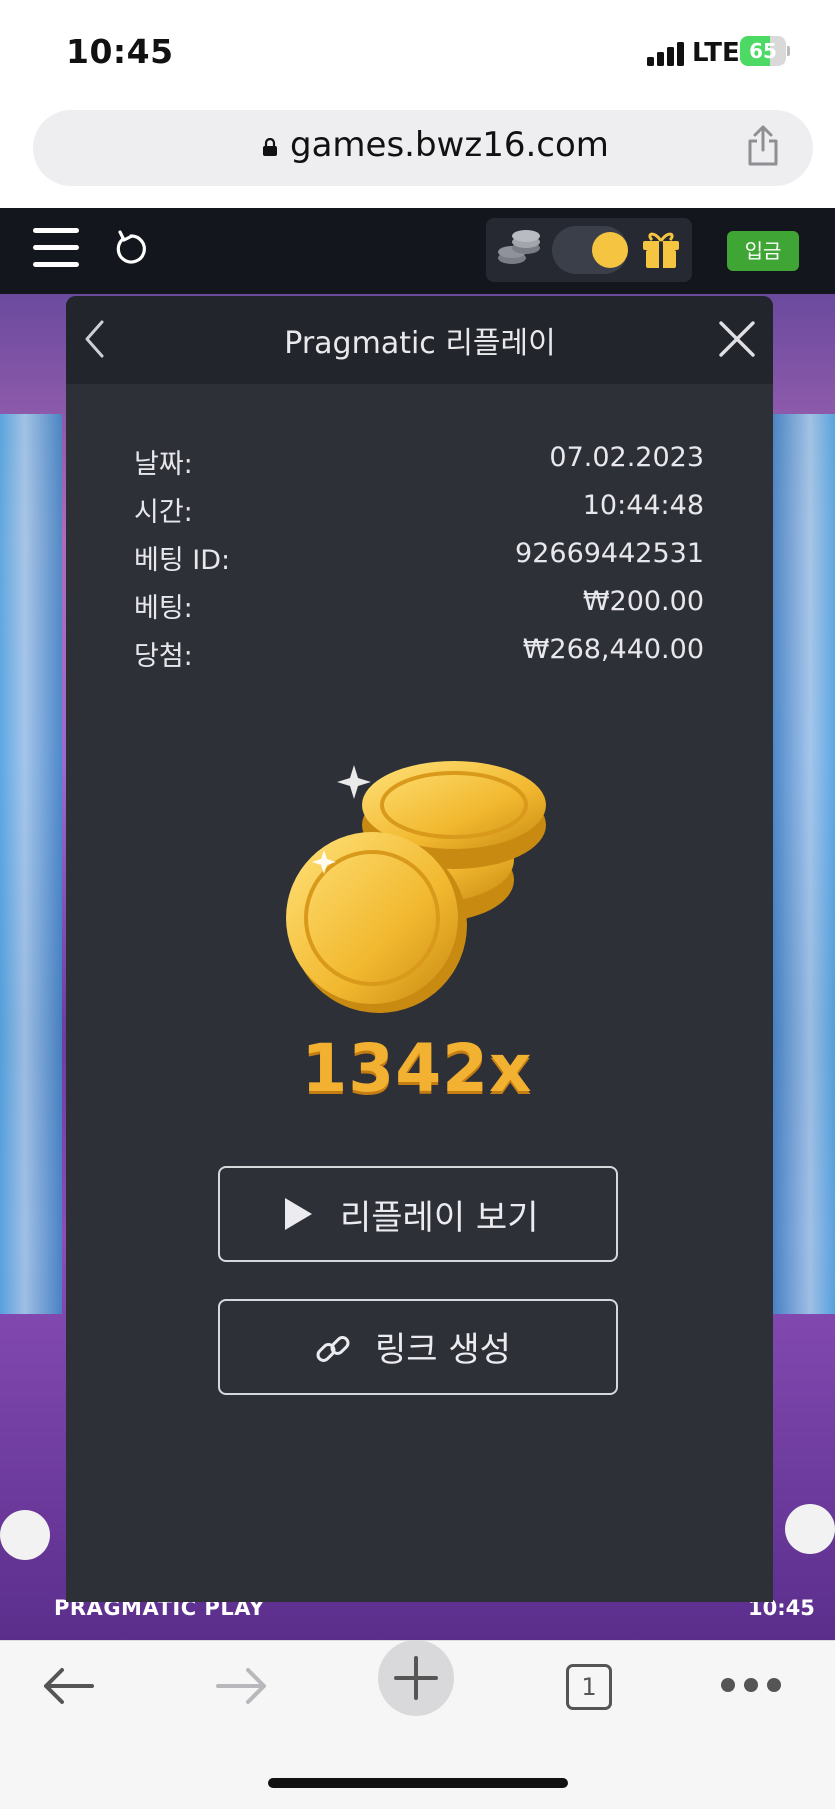 The image size is (835, 1809). Describe the element at coordinates (661, 249) in the screenshot. I see `gift-icon` at that location.